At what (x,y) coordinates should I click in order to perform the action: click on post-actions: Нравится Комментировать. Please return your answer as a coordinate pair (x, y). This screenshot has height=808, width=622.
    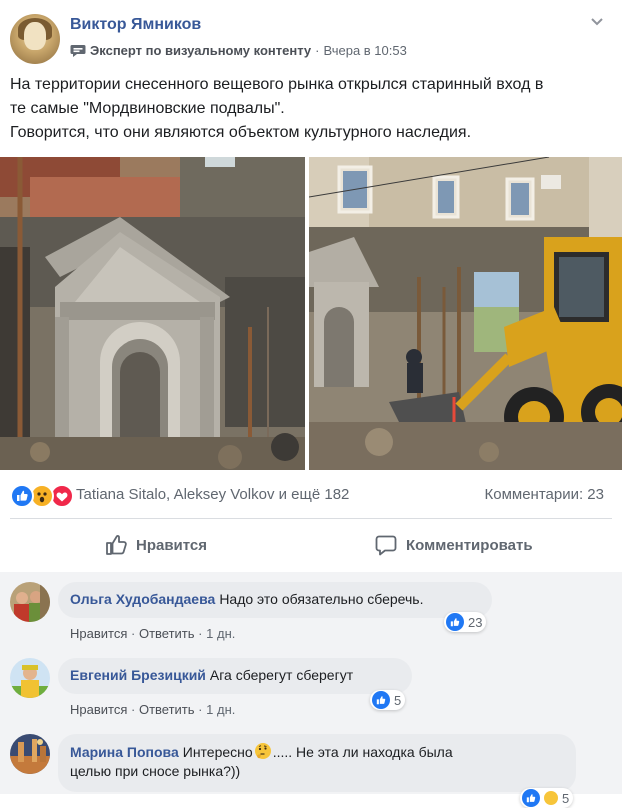
    Looking at the image, I should click on (311, 545).